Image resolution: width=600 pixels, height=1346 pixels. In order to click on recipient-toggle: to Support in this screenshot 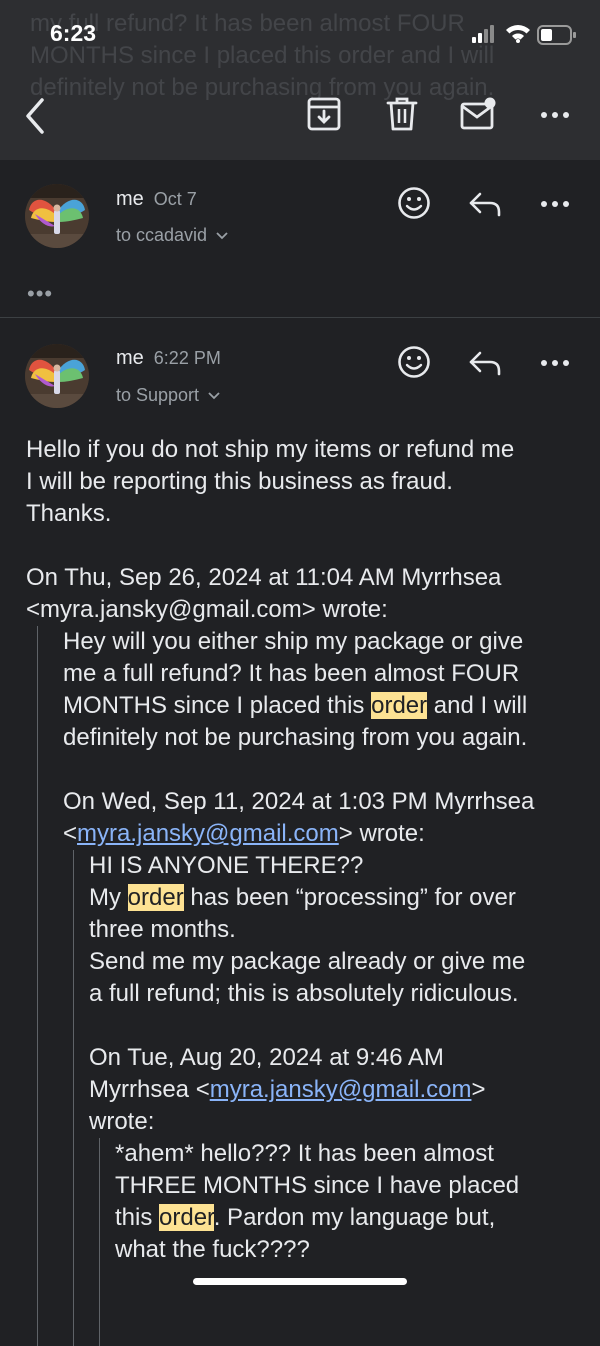, I will do `click(168, 395)`.